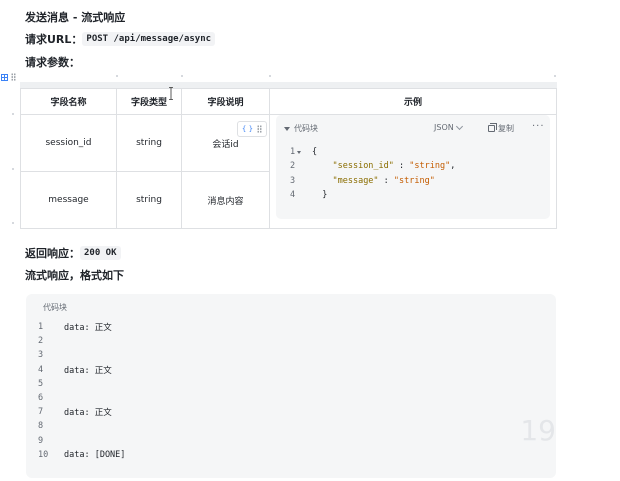 This screenshot has height=481, width=620. I want to click on copy-button: 复制, so click(501, 128).